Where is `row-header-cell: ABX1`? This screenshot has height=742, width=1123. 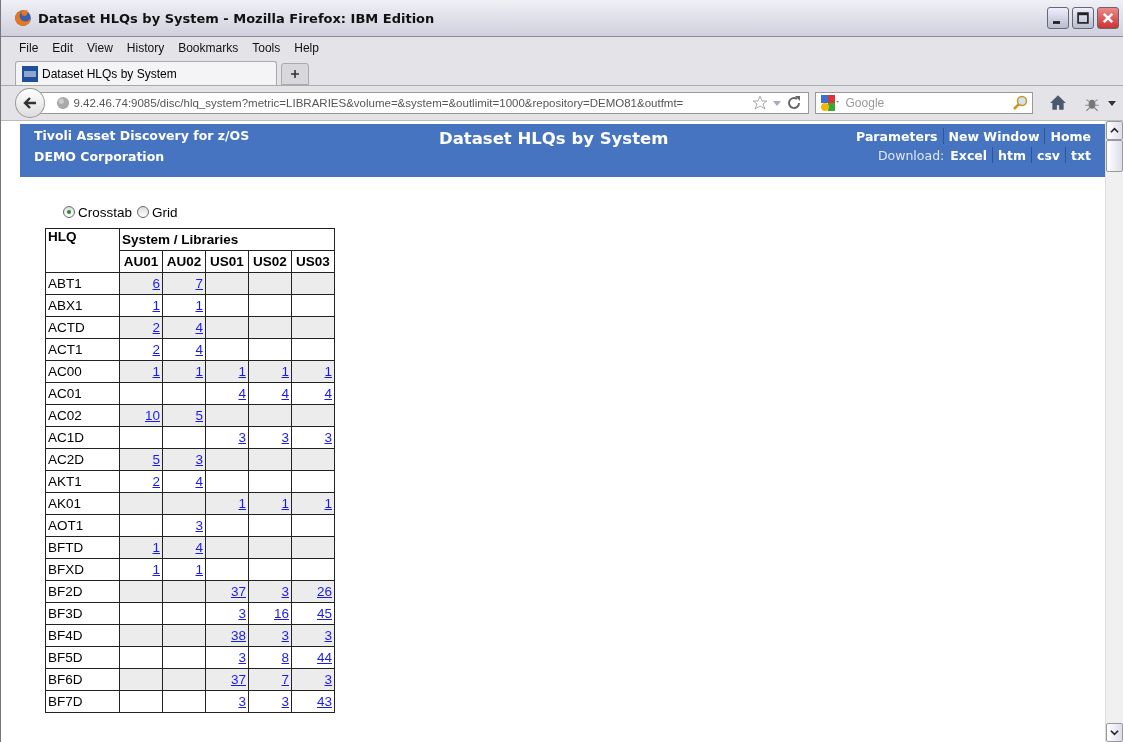
row-header-cell: ABX1 is located at coordinates (82, 305).